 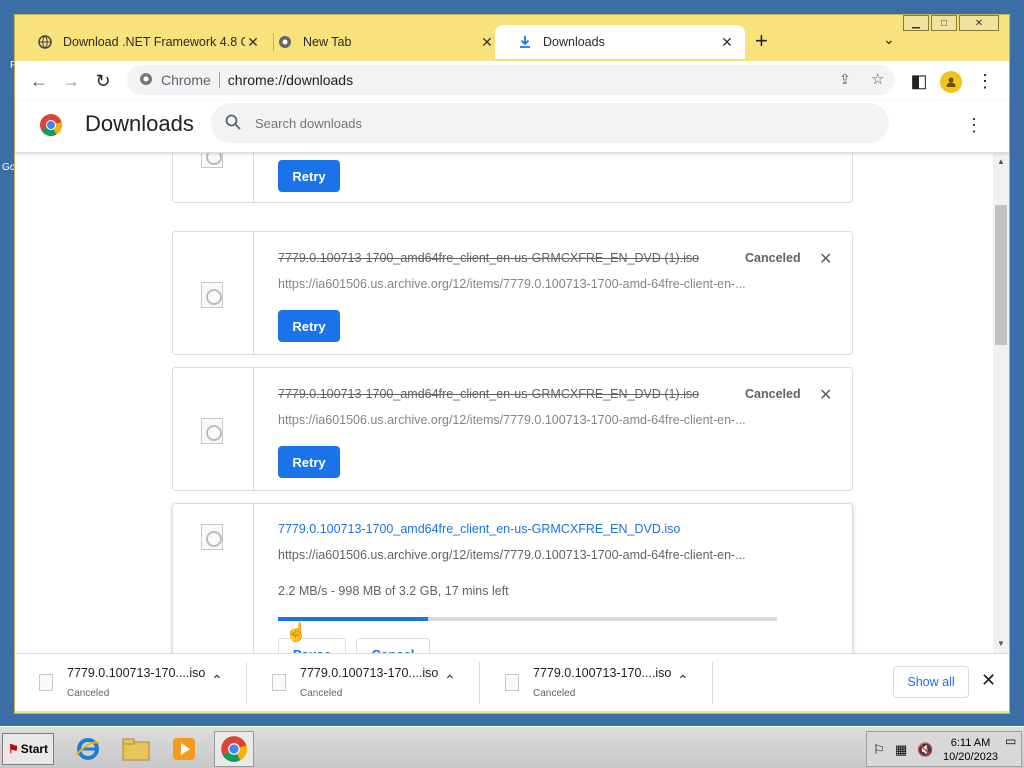 What do you see at coordinates (39, 81) in the screenshot?
I see `back-icon: ←` at bounding box center [39, 81].